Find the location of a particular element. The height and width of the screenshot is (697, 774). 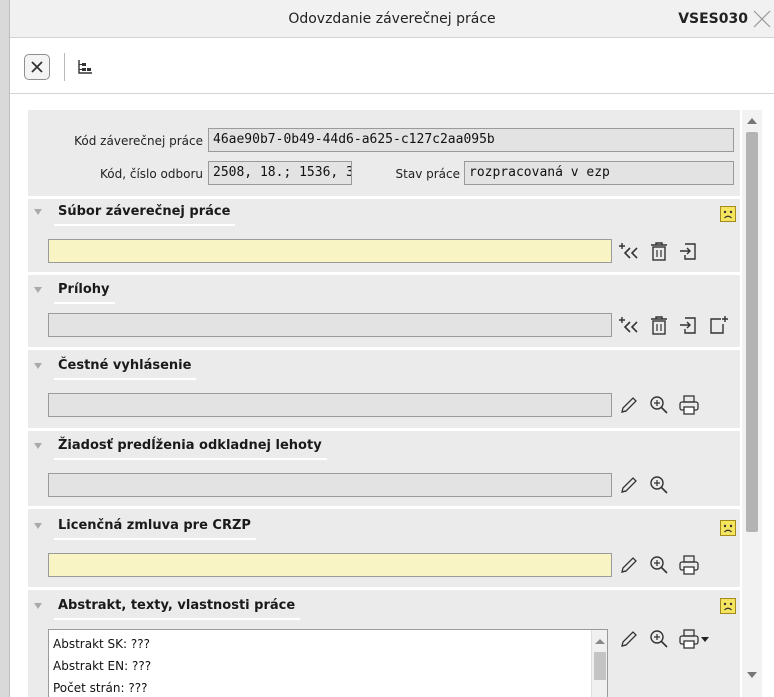

section-extension-header: Žiadosť predĺženia odkladnej lehoty is located at coordinates (384, 448).